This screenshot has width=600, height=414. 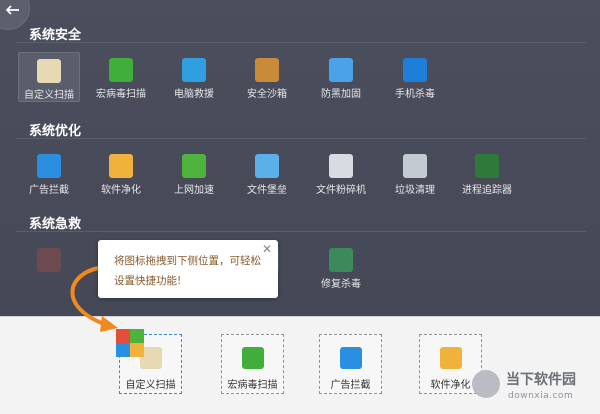 I want to click on tool-label: 手机杀毒, so click(x=415, y=94).